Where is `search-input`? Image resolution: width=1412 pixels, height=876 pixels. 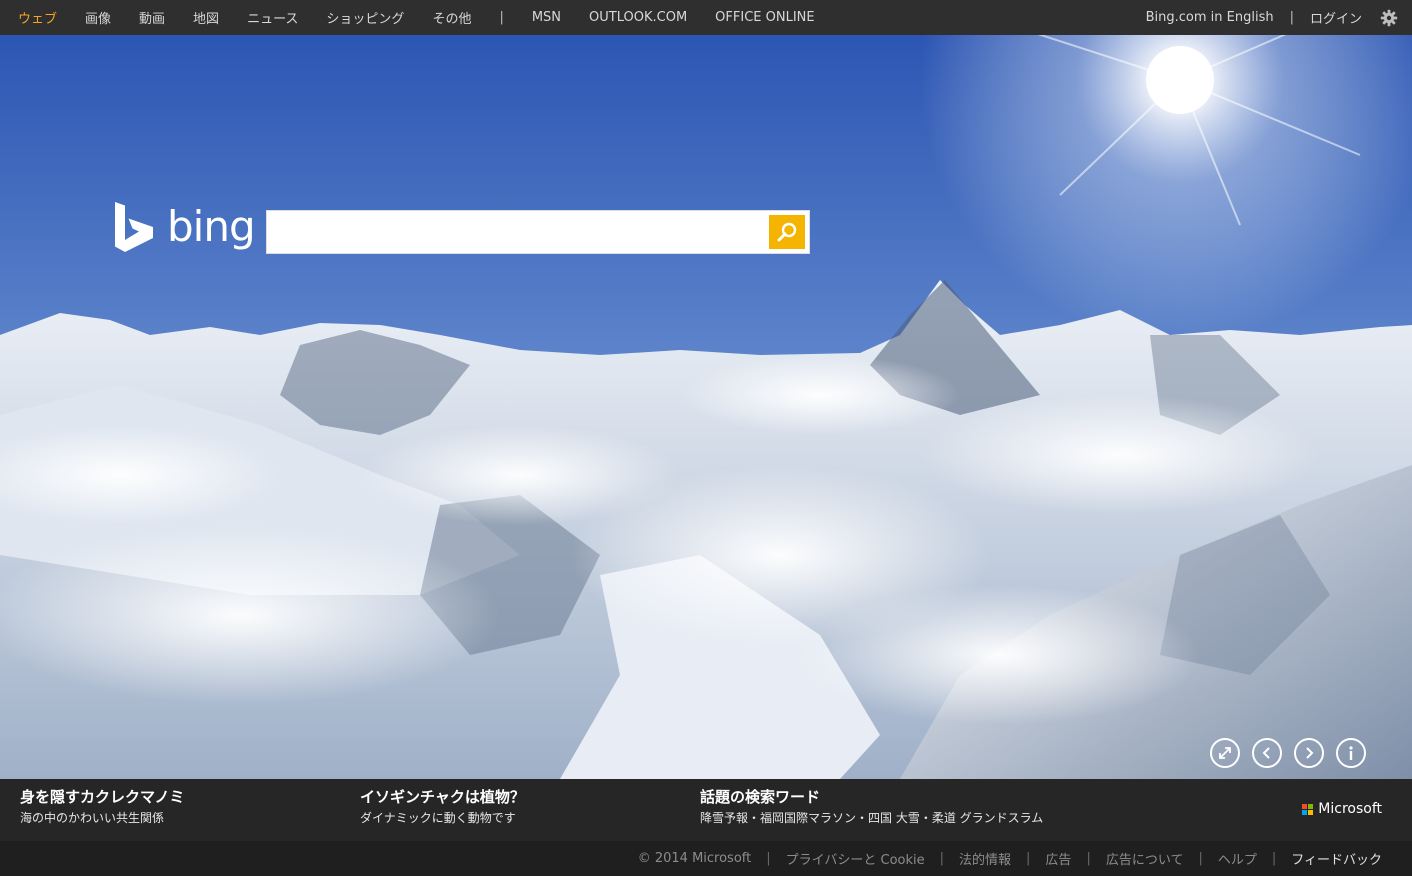
search-input is located at coordinates (517, 232).